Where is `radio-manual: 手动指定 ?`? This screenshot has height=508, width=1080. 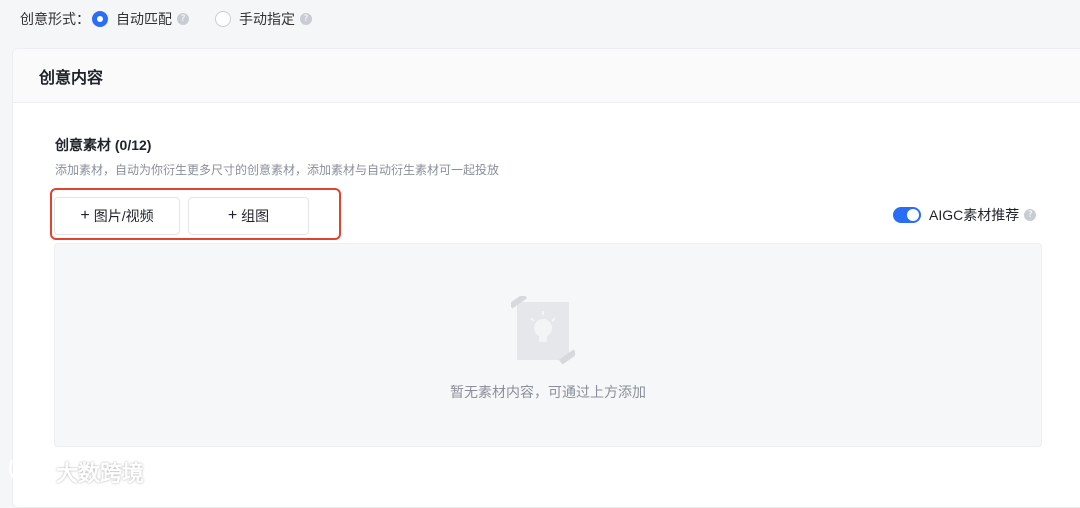 radio-manual: 手动指定 ? is located at coordinates (263, 19).